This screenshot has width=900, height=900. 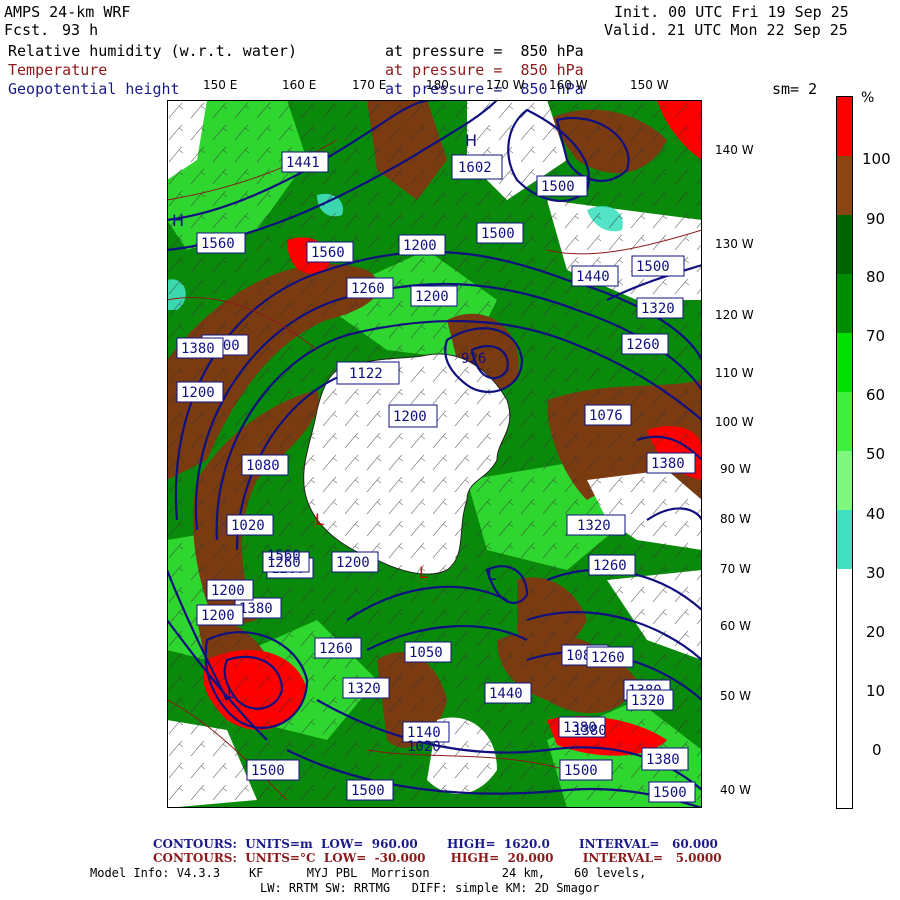 What do you see at coordinates (876, 454) in the screenshot?
I see `colorbar-label: 50` at bounding box center [876, 454].